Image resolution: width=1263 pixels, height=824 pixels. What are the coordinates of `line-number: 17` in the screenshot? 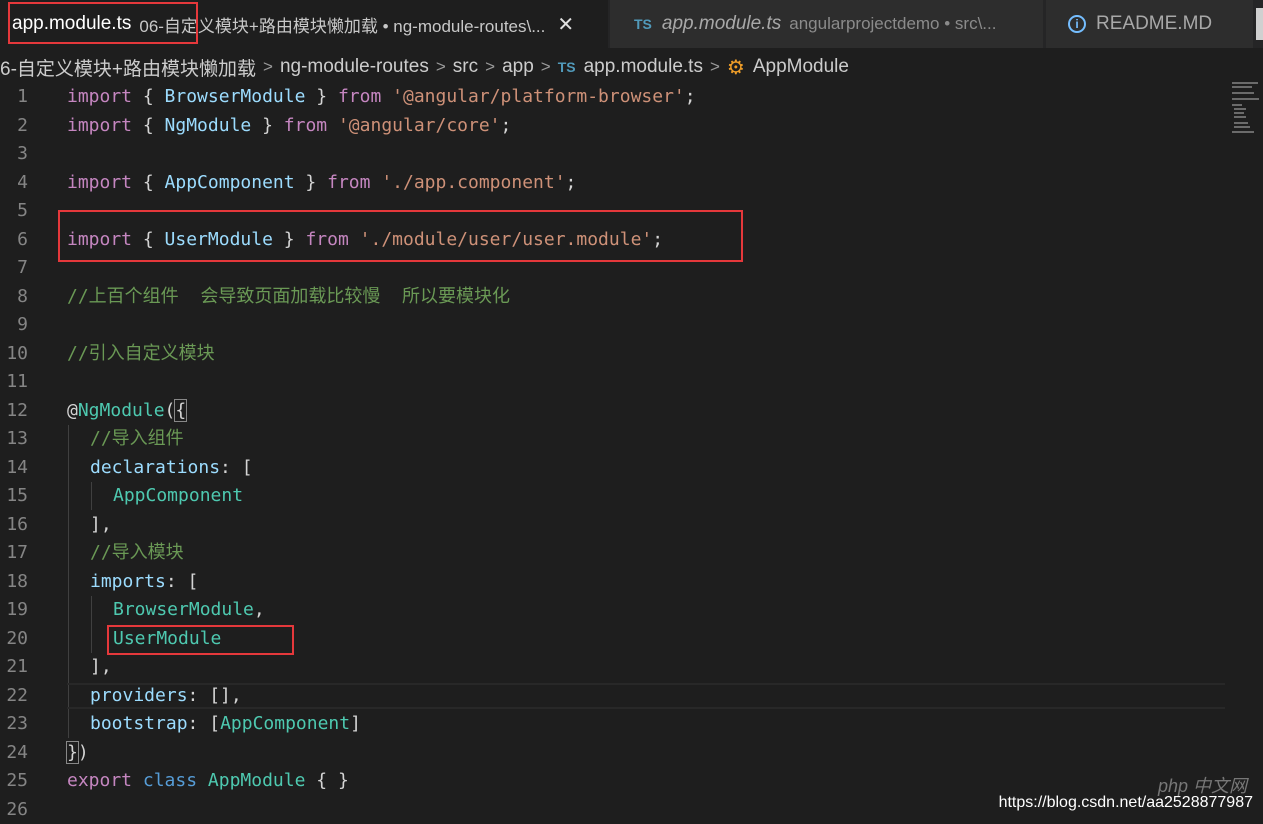 It's located at (14, 553).